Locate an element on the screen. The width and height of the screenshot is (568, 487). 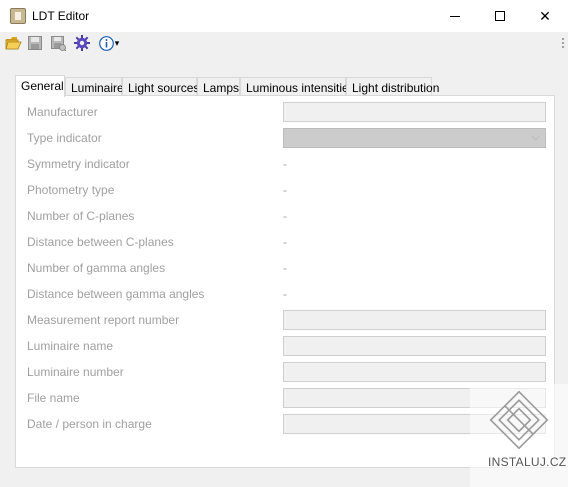
open-button is located at coordinates (13, 43).